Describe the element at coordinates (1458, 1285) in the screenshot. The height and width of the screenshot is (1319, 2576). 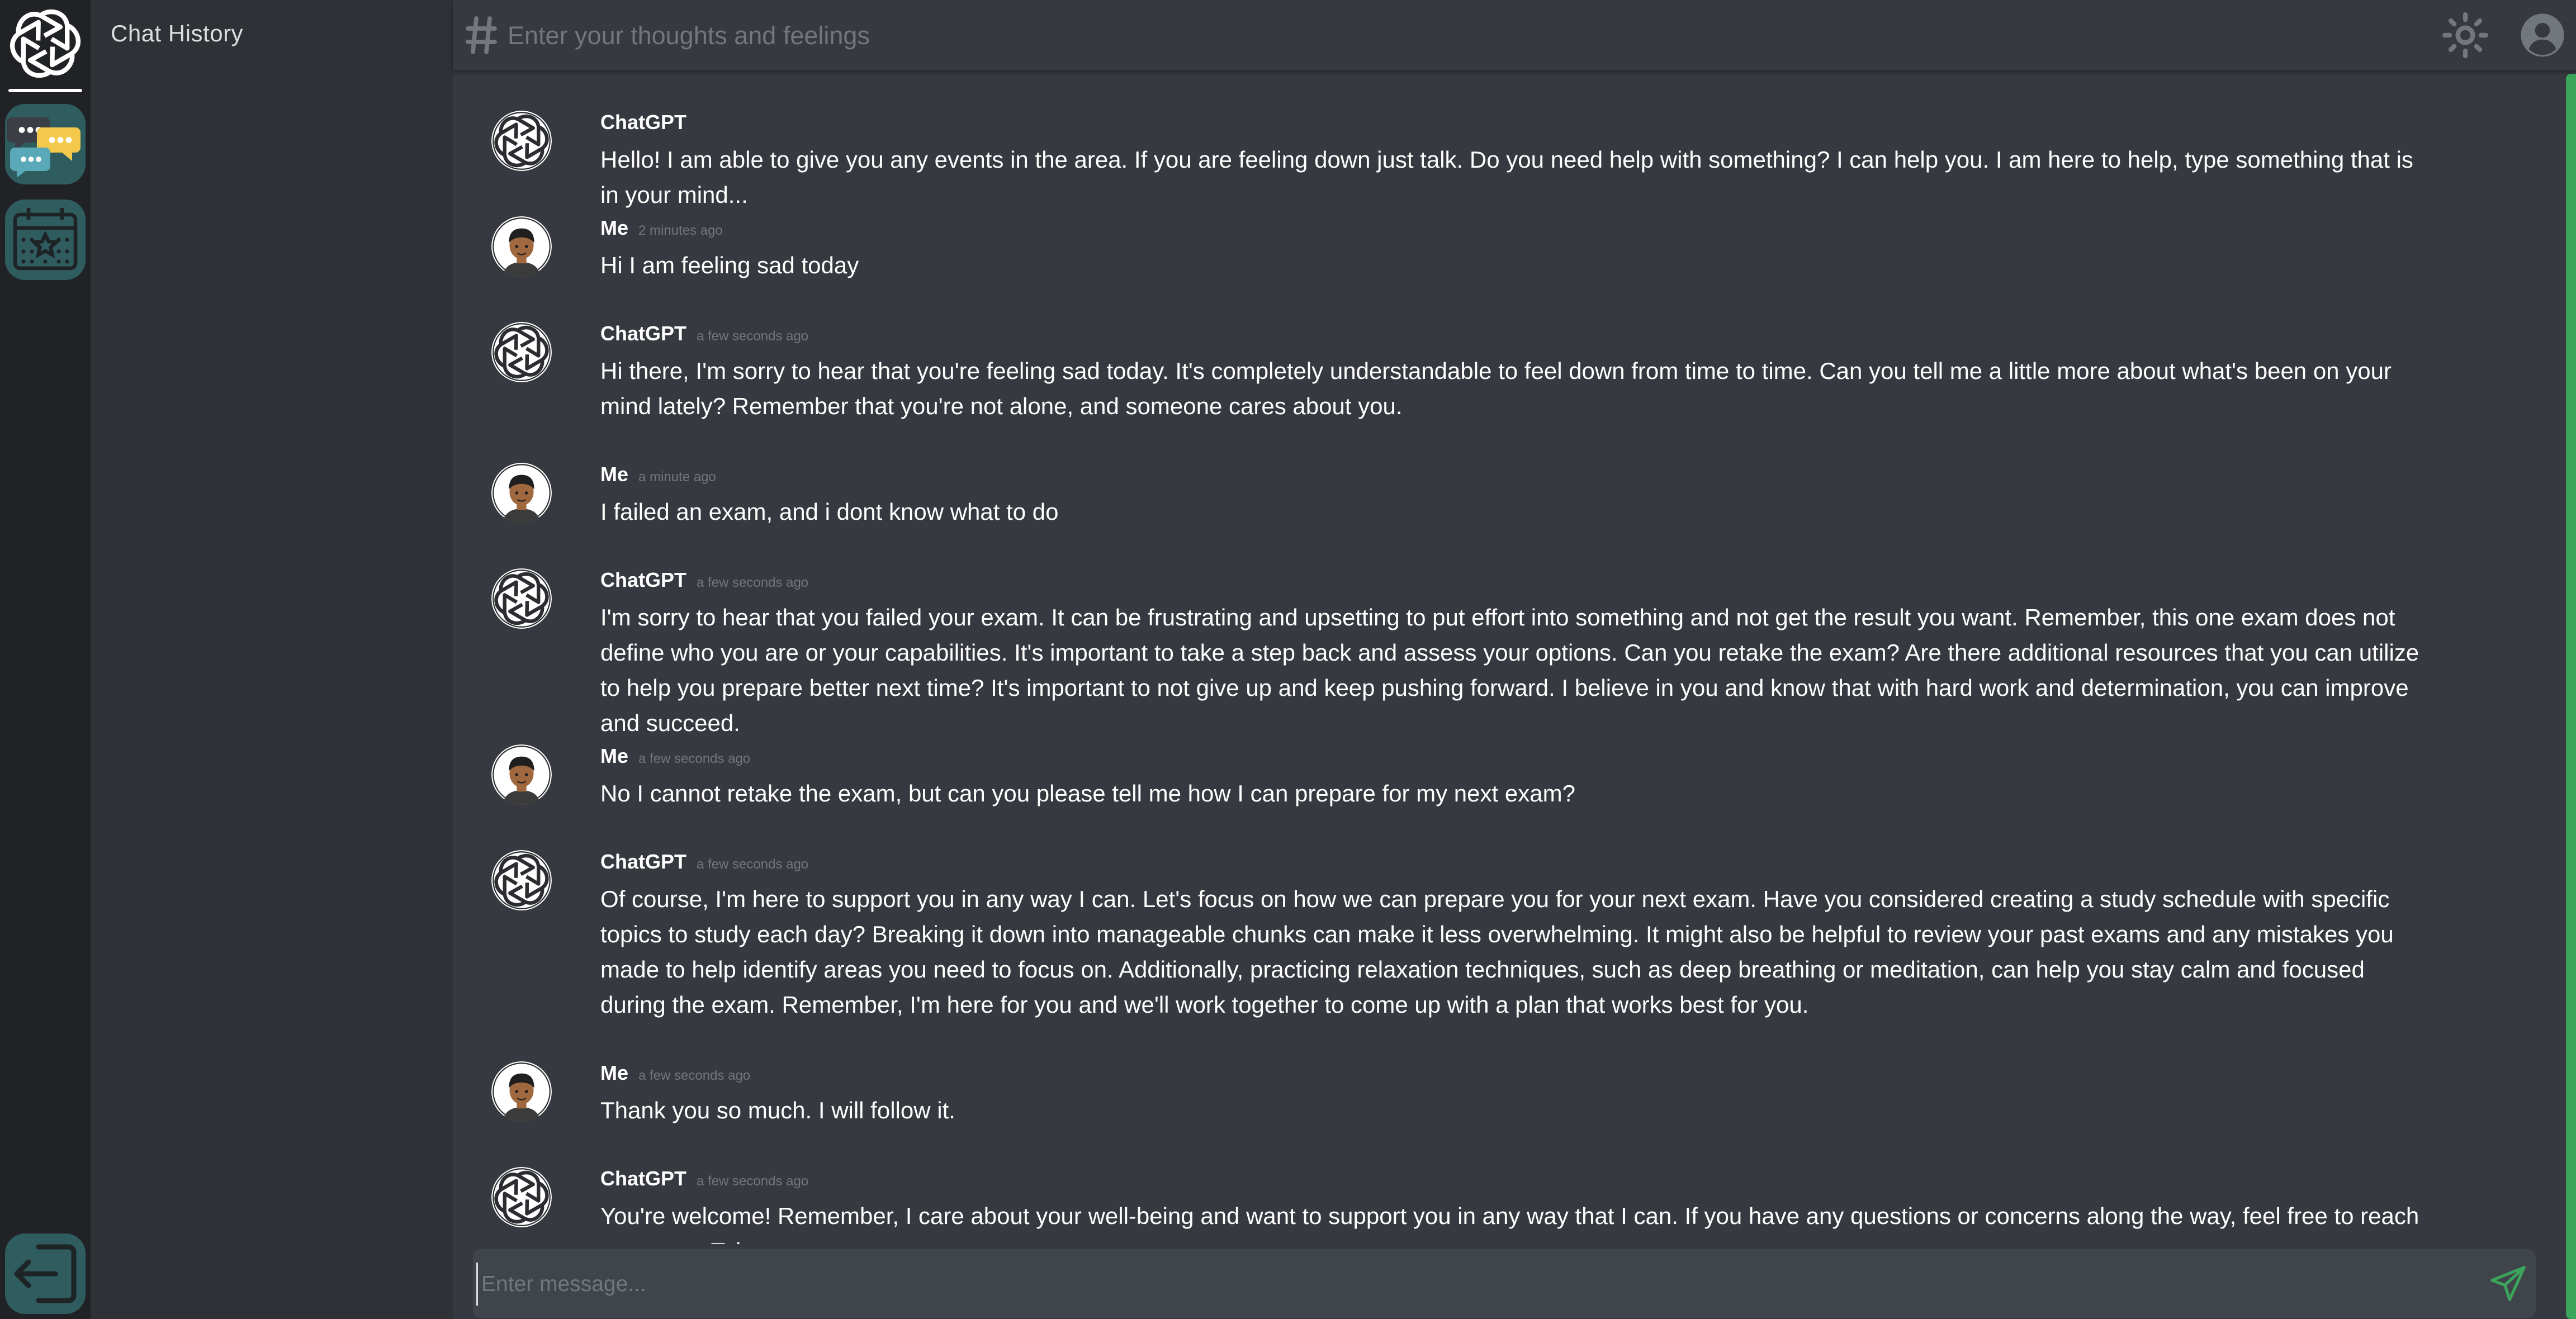
I see `message-input` at that location.